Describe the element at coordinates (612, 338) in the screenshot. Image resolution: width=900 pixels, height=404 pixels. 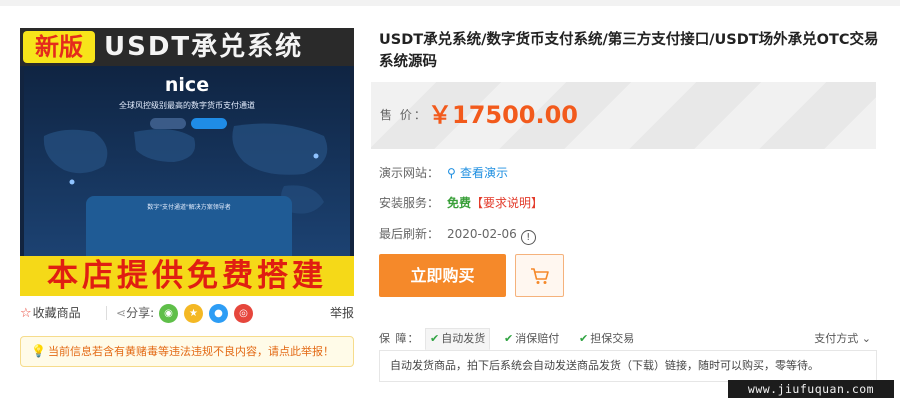
I see `guarantee-item-label: 担保交易` at that location.